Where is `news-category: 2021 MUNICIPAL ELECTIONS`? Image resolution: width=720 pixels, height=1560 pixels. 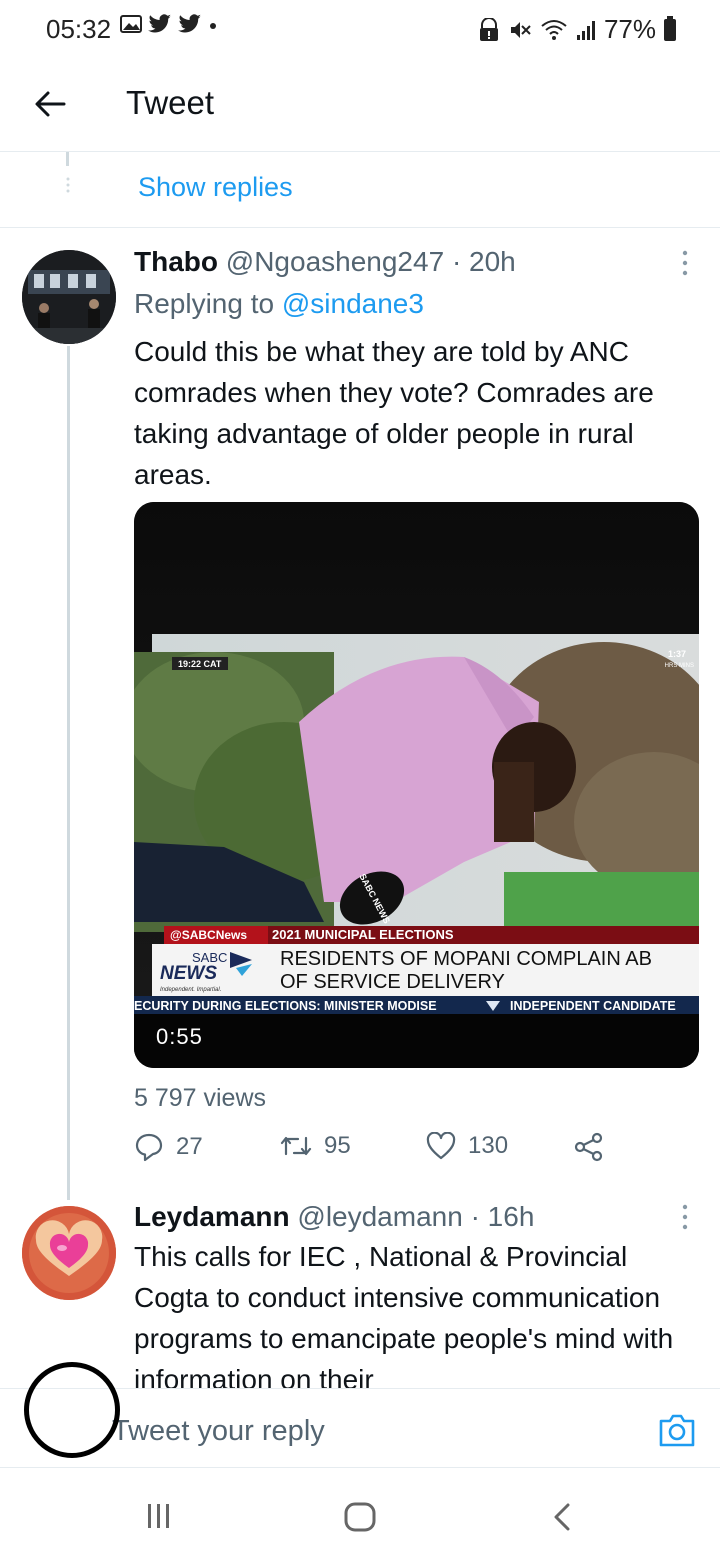
news-category: 2021 MUNICIPAL ELECTIONS is located at coordinates (363, 934).